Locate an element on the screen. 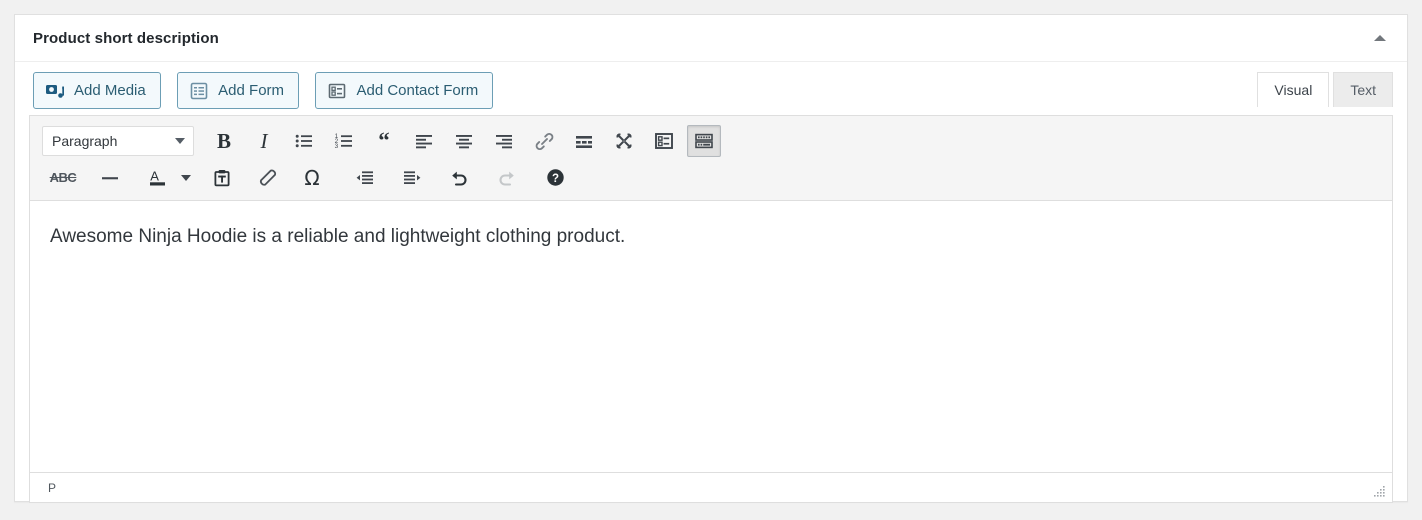 The height and width of the screenshot is (520, 1422). svg-text: A is located at coordinates (154, 175).